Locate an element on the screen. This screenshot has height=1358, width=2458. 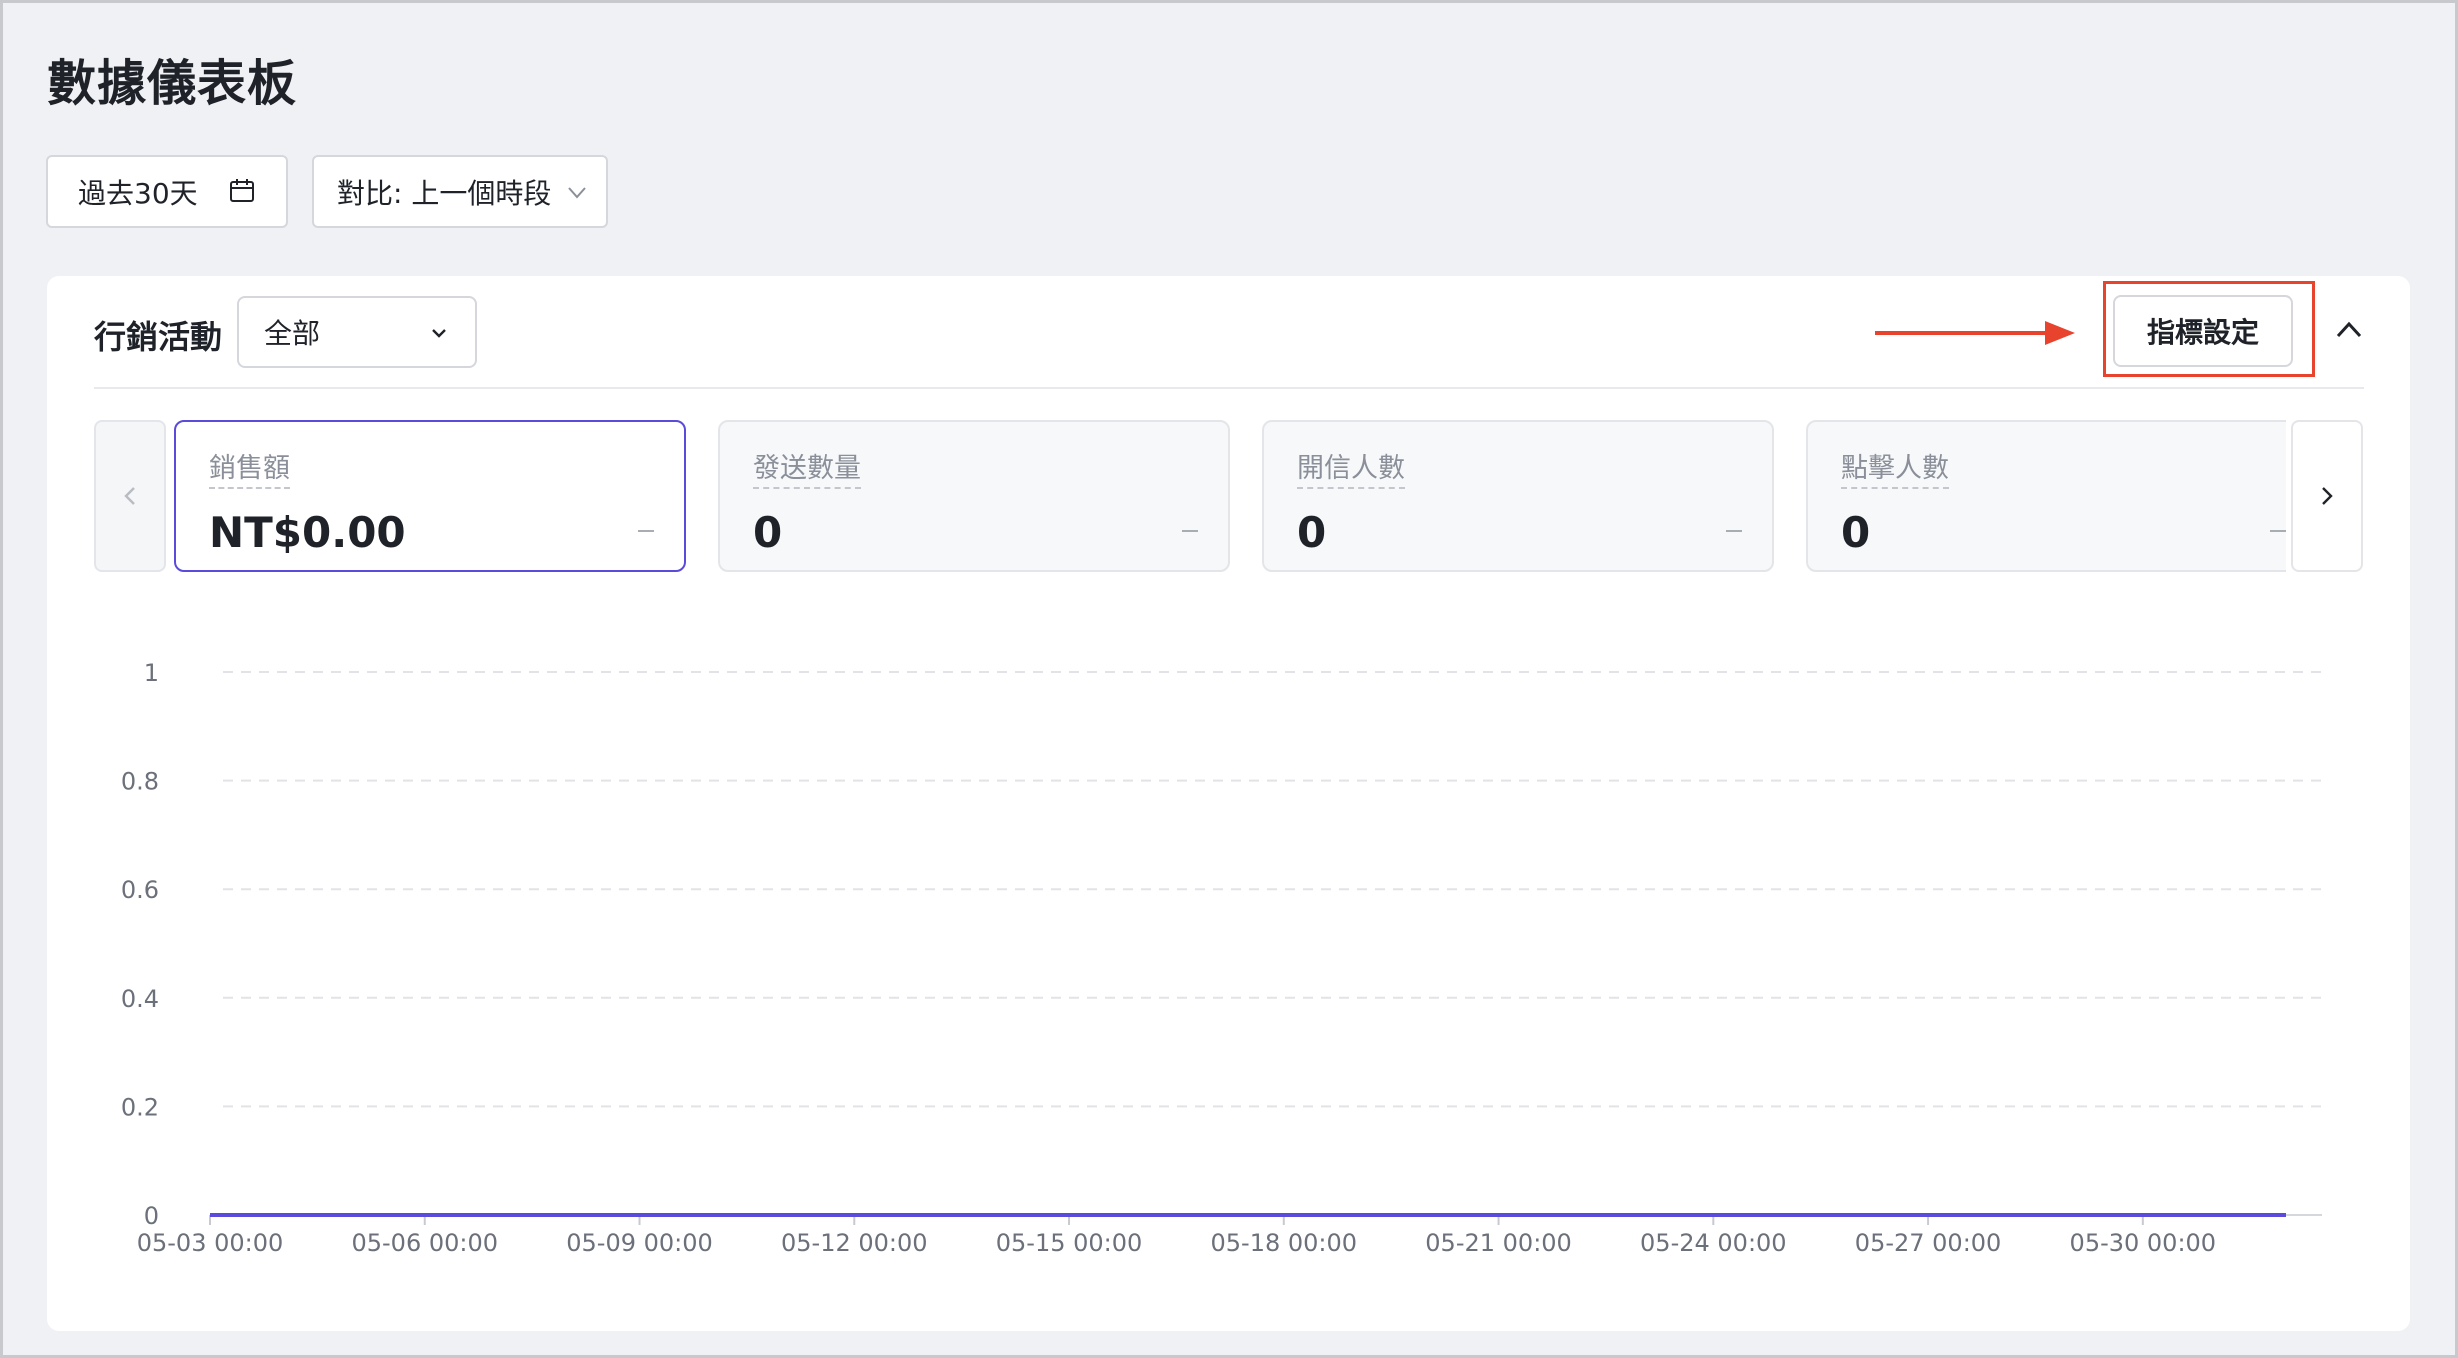
kpi-card-sent: 發送數量 0 is located at coordinates (974, 496).